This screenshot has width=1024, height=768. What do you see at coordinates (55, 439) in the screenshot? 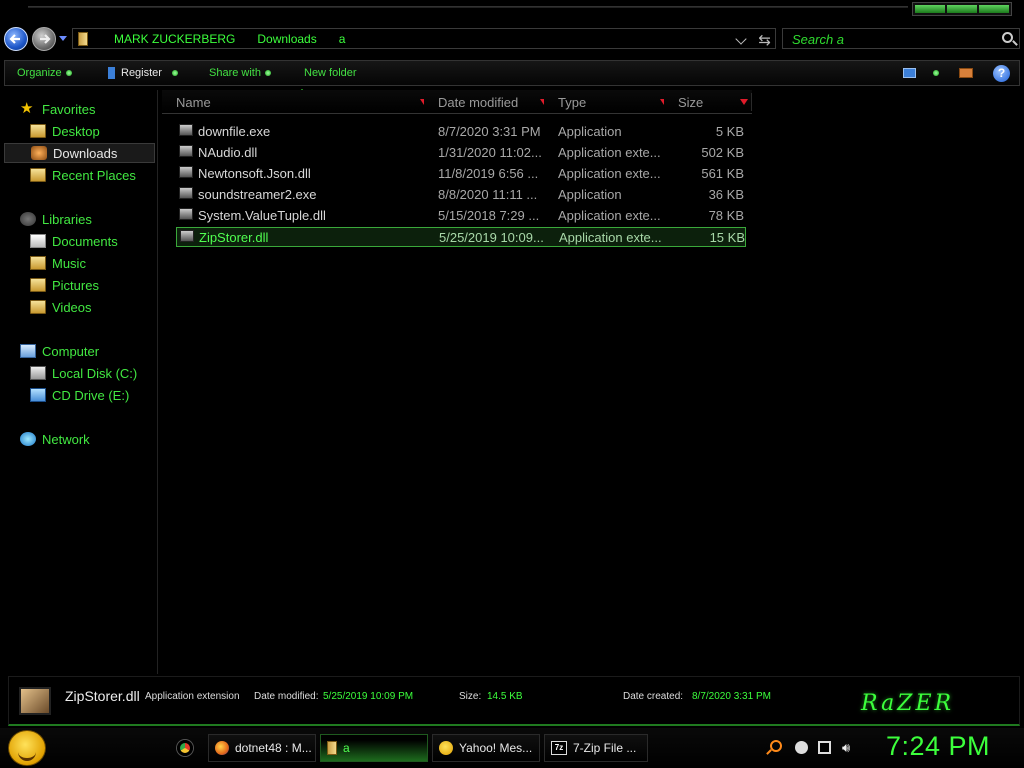
I see `nav-network: Network` at bounding box center [55, 439].